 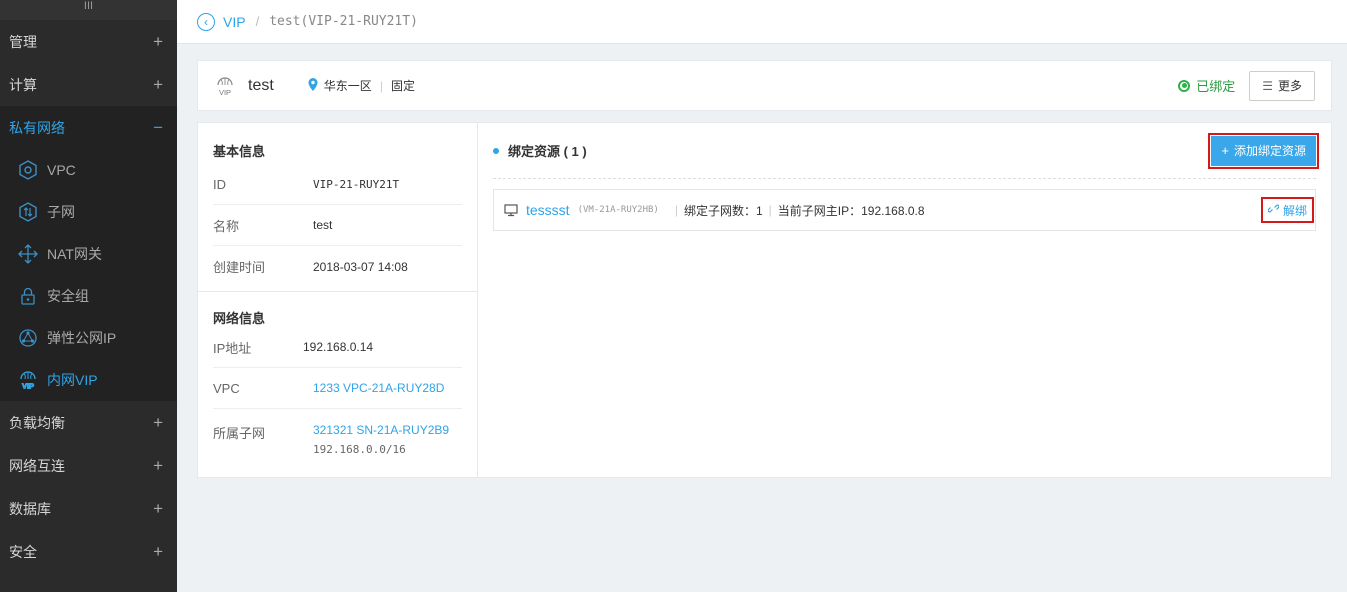 What do you see at coordinates (23, 41) in the screenshot?
I see `sidebar-section-label: 管理` at bounding box center [23, 41].